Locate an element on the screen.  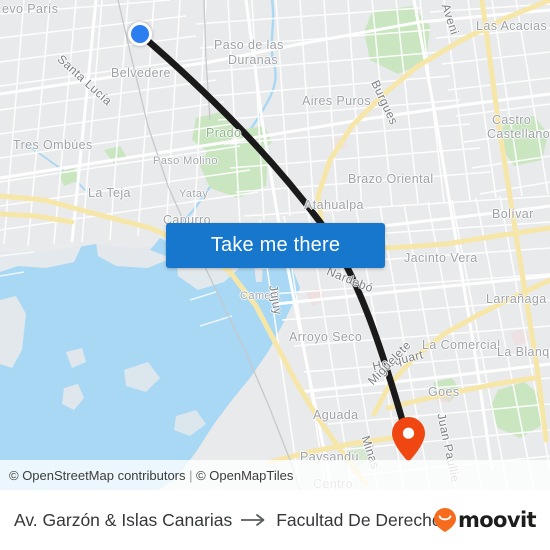
moovit-logo: moovit is located at coordinates (485, 520).